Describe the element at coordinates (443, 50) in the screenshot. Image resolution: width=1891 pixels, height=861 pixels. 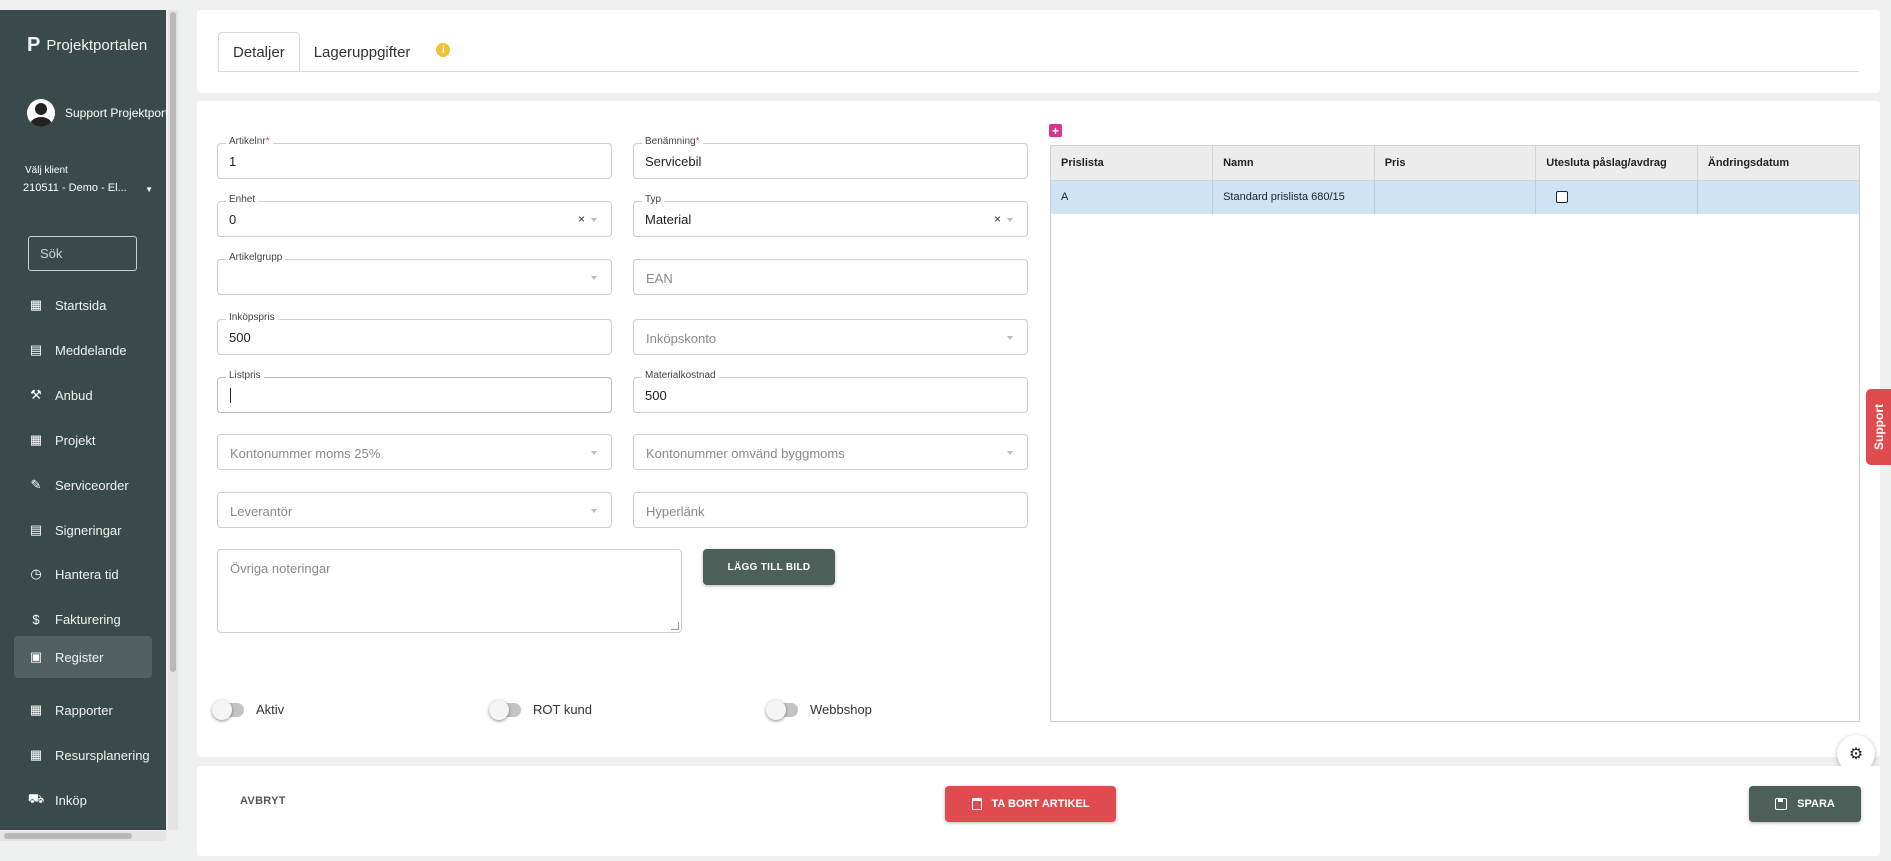
I see `info-icon: i` at that location.